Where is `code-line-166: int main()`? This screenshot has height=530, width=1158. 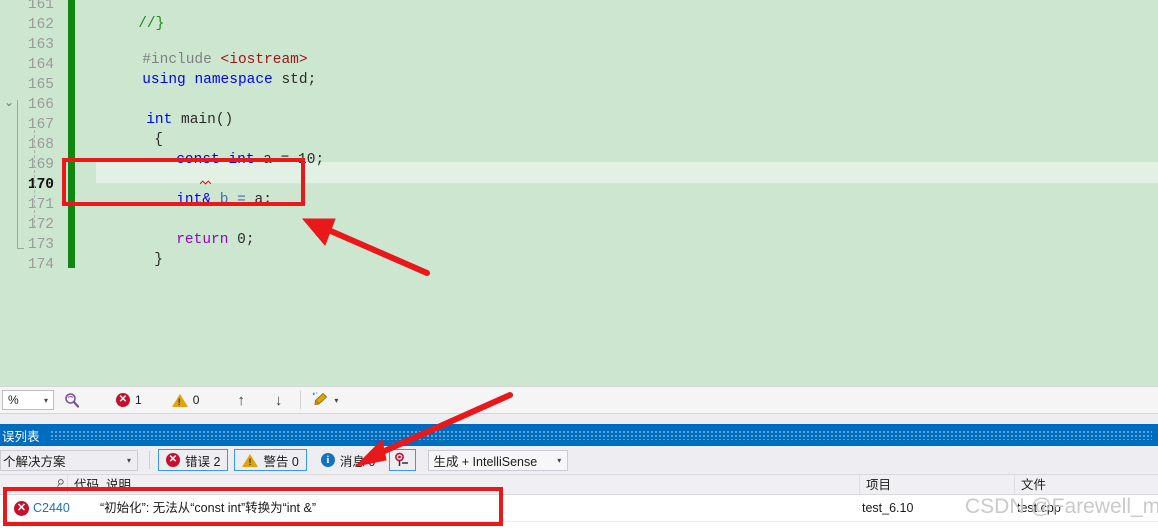 code-line-166: int main() is located at coordinates (190, 120).